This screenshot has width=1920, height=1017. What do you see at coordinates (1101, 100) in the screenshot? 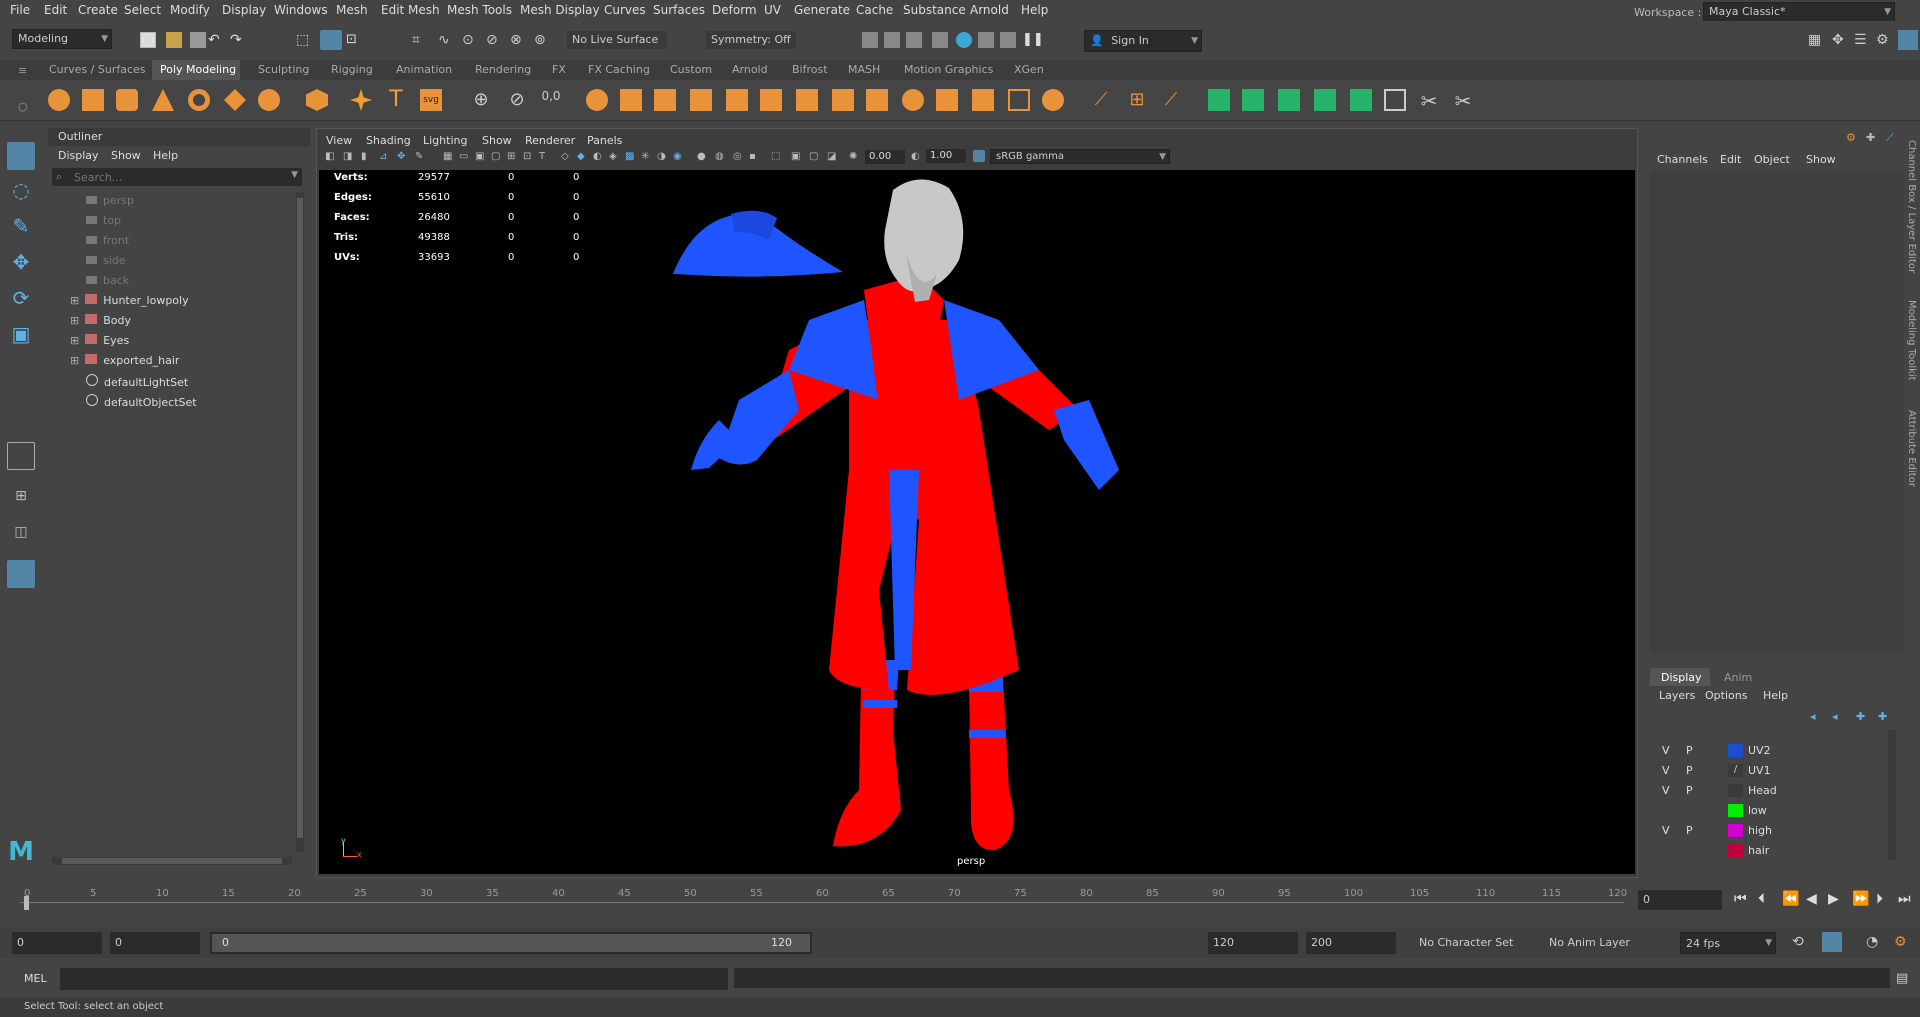
I see `slice-icon: ⟋` at bounding box center [1101, 100].